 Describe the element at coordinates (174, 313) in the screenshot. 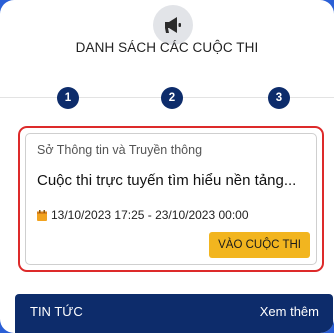

I see `news-section-header: TIN TỨC Xem thêm` at that location.